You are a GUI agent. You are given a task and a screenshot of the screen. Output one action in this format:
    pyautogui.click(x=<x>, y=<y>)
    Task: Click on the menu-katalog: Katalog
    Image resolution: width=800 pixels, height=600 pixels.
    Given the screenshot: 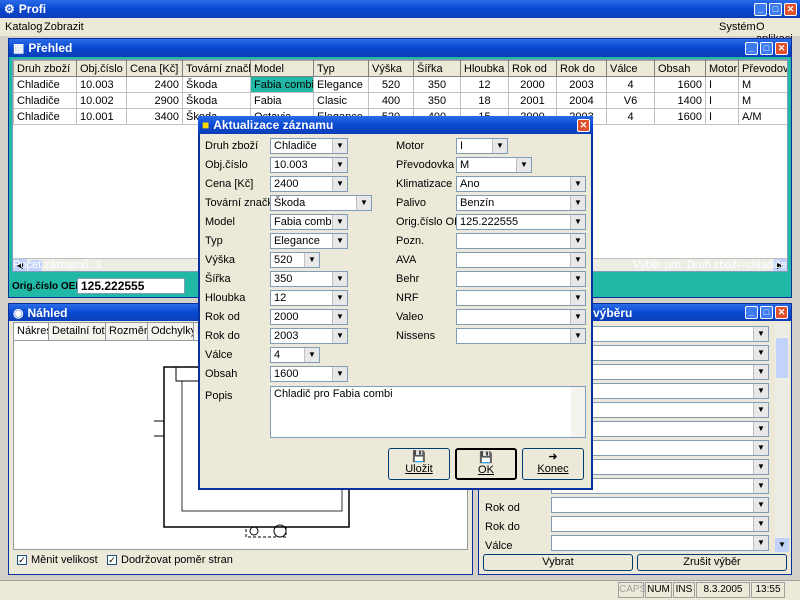 What is the action you would take?
    pyautogui.click(x=23, y=27)
    